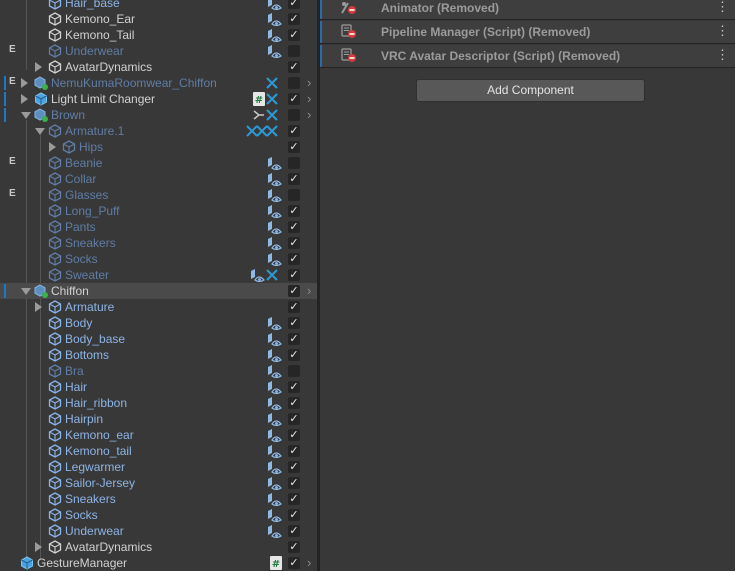 The image size is (735, 571). I want to click on hierarchy-item-label: Bottoms, so click(87, 355).